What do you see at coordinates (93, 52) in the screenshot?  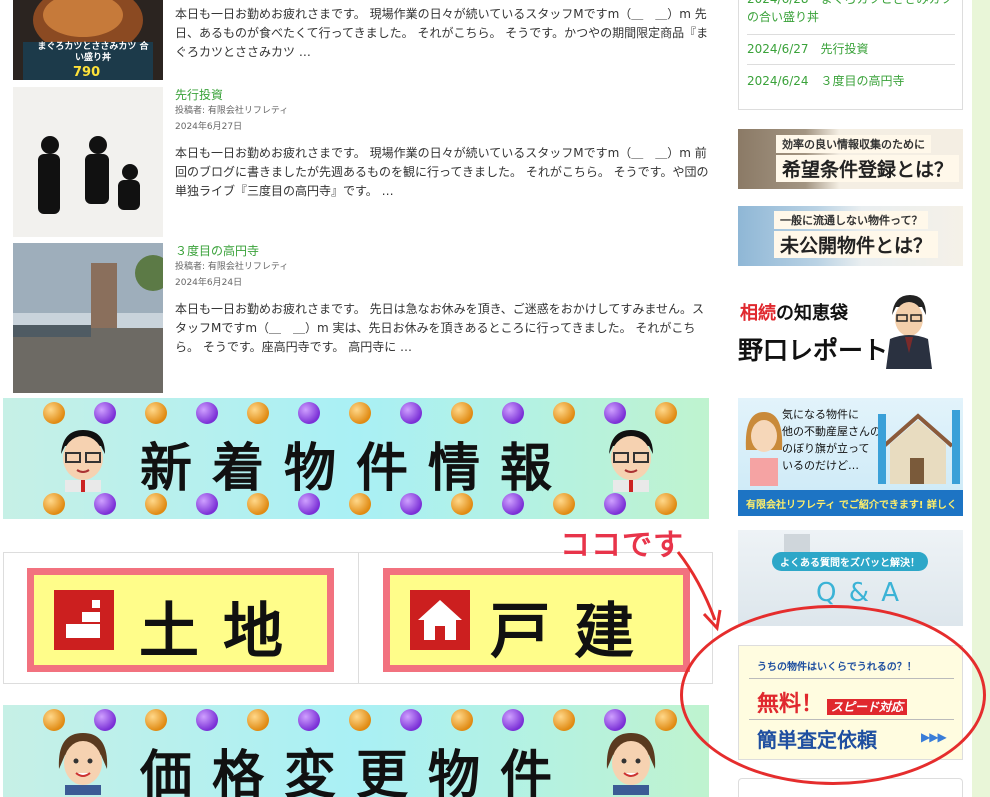 I see `thumbnail-caption: まぐろカツとささみカツ 合い盛り丼` at bounding box center [93, 52].